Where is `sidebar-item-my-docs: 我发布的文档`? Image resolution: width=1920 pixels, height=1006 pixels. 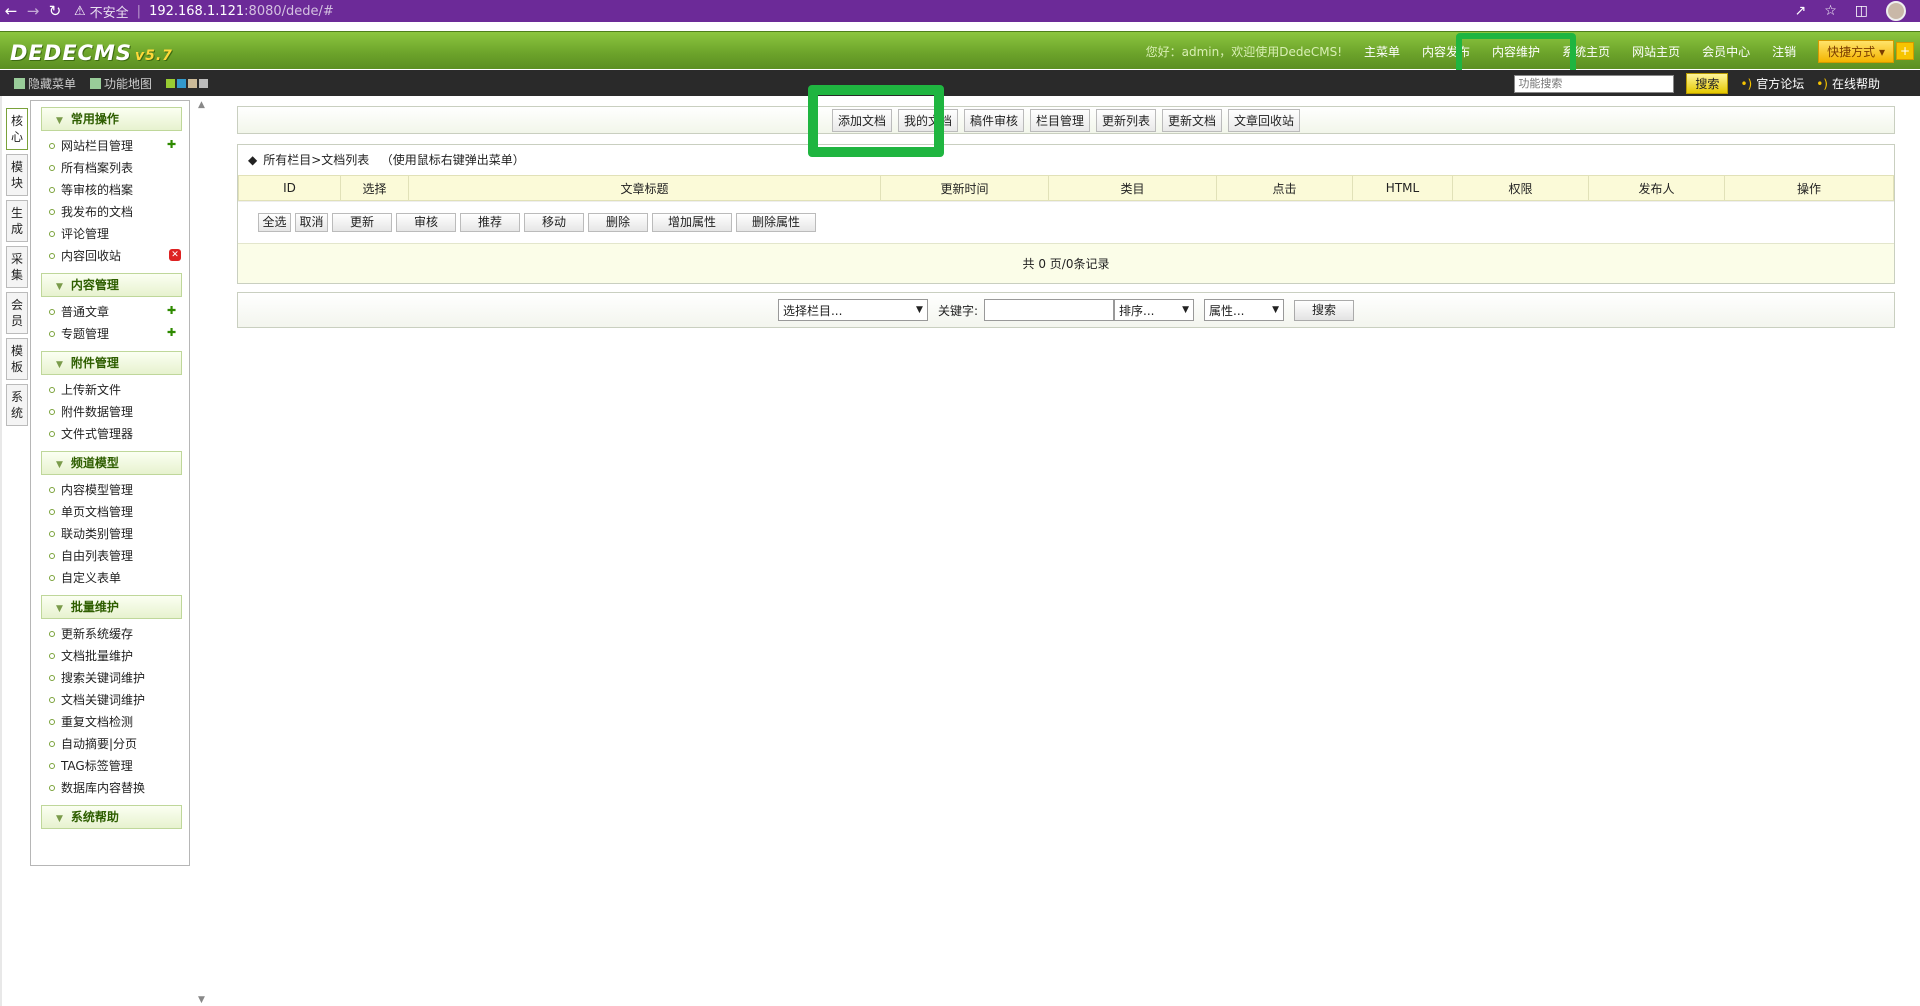
sidebar-item-my-docs: 我发布的文档 is located at coordinates (119, 212).